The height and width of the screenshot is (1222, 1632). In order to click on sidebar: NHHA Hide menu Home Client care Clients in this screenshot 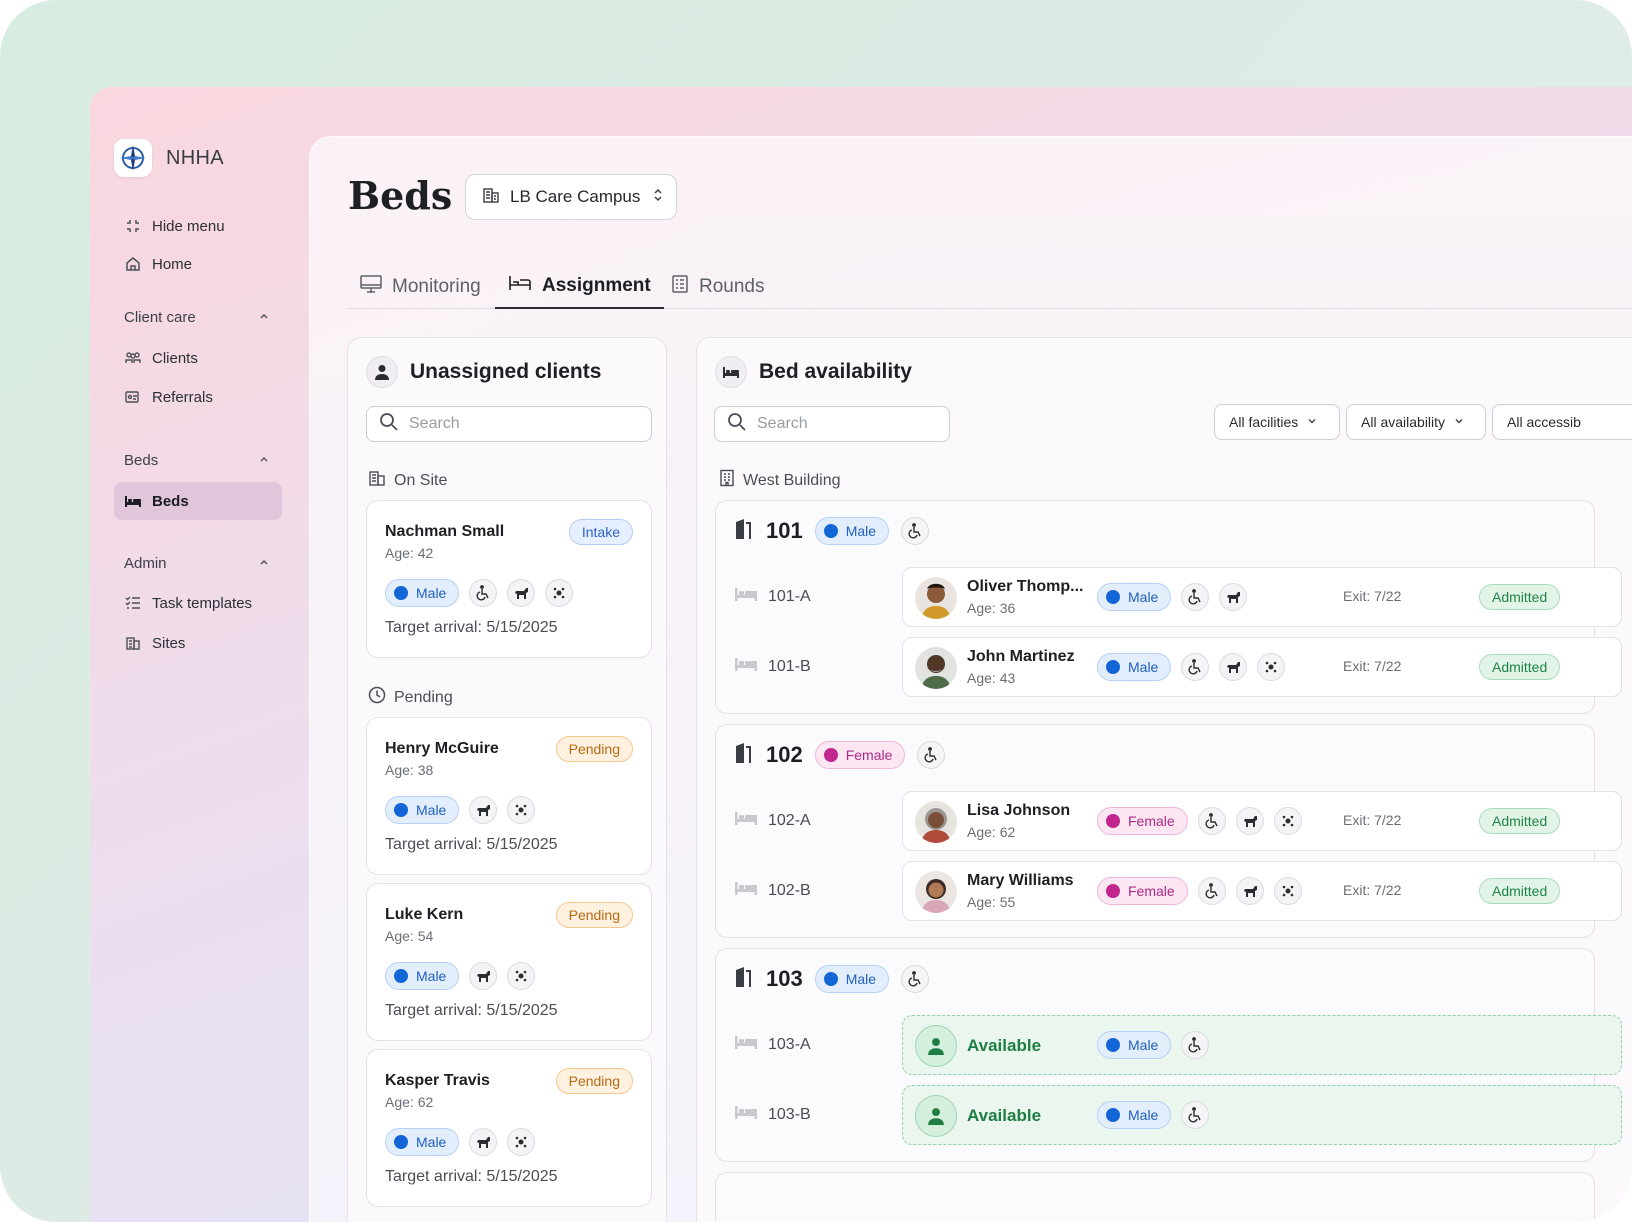, I will do `click(195, 654)`.